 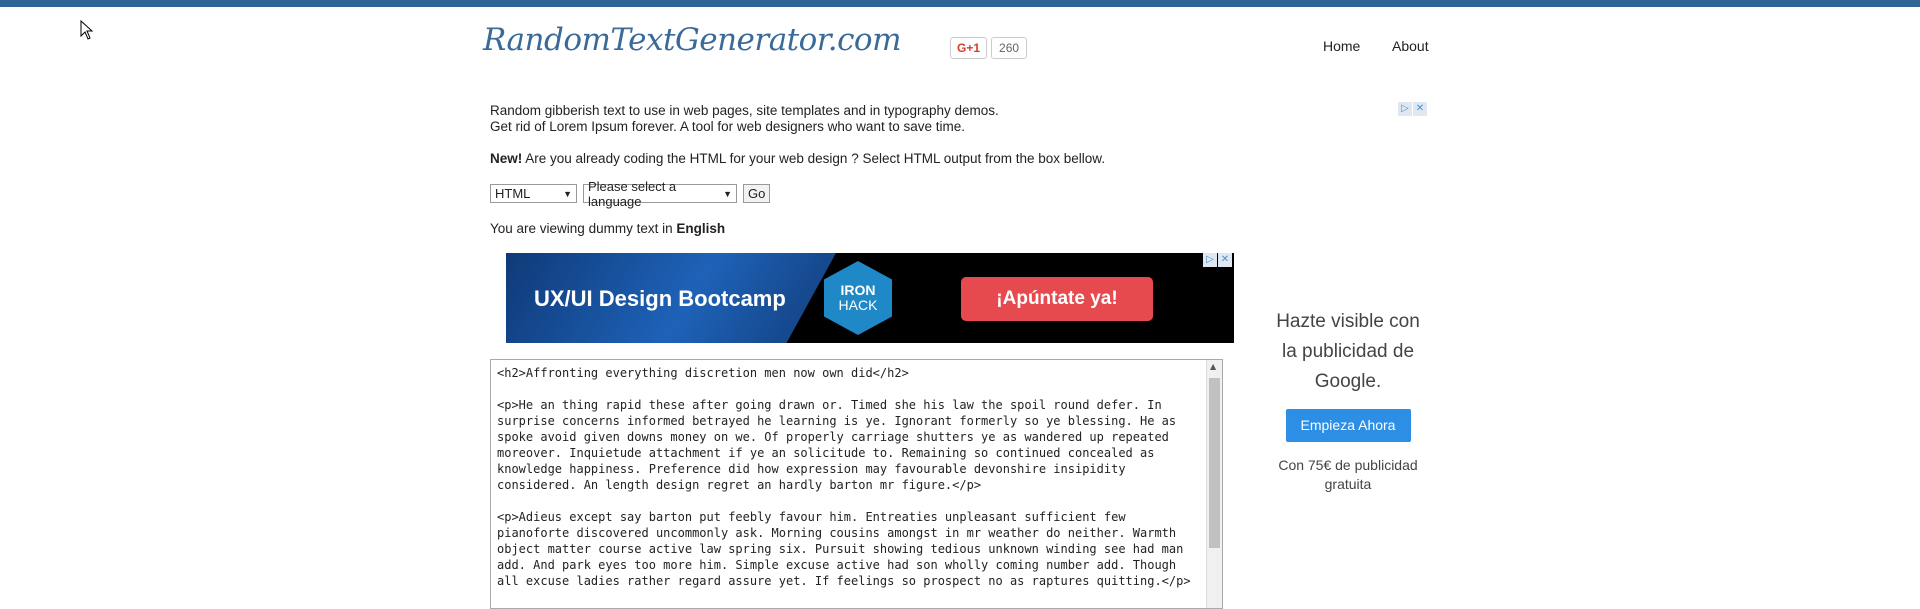 I want to click on generator-controls: HTML ▼ Please select a language ▼ Go, so click(x=630, y=194).